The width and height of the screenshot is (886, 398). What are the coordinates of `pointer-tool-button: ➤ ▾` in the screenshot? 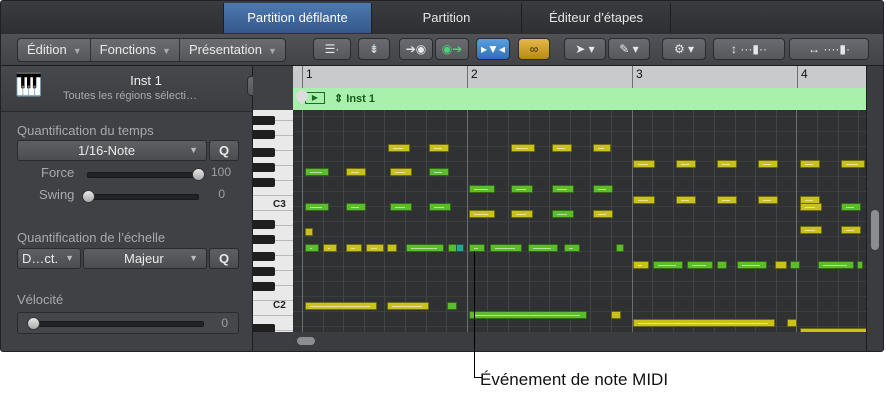 It's located at (585, 49).